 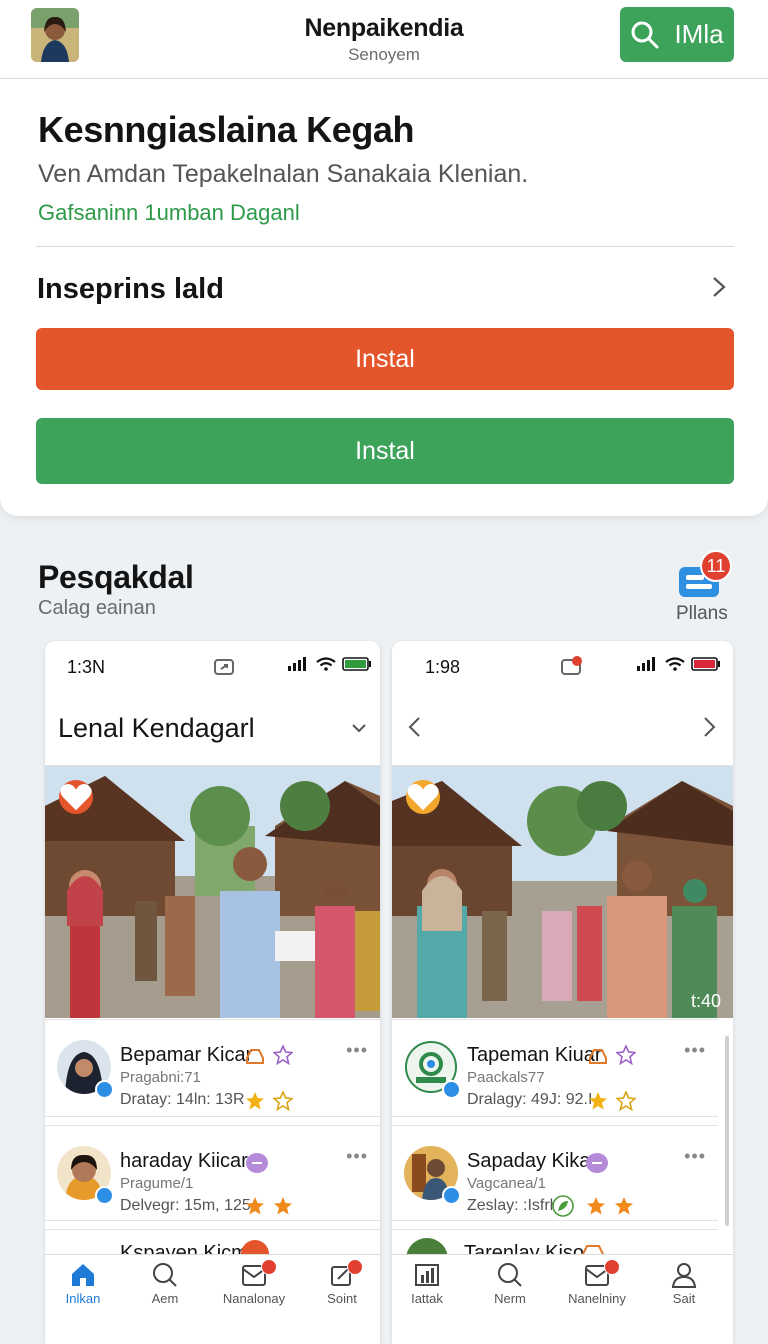 I want to click on item-name: Sapaday Kikar, so click(x=532, y=1161).